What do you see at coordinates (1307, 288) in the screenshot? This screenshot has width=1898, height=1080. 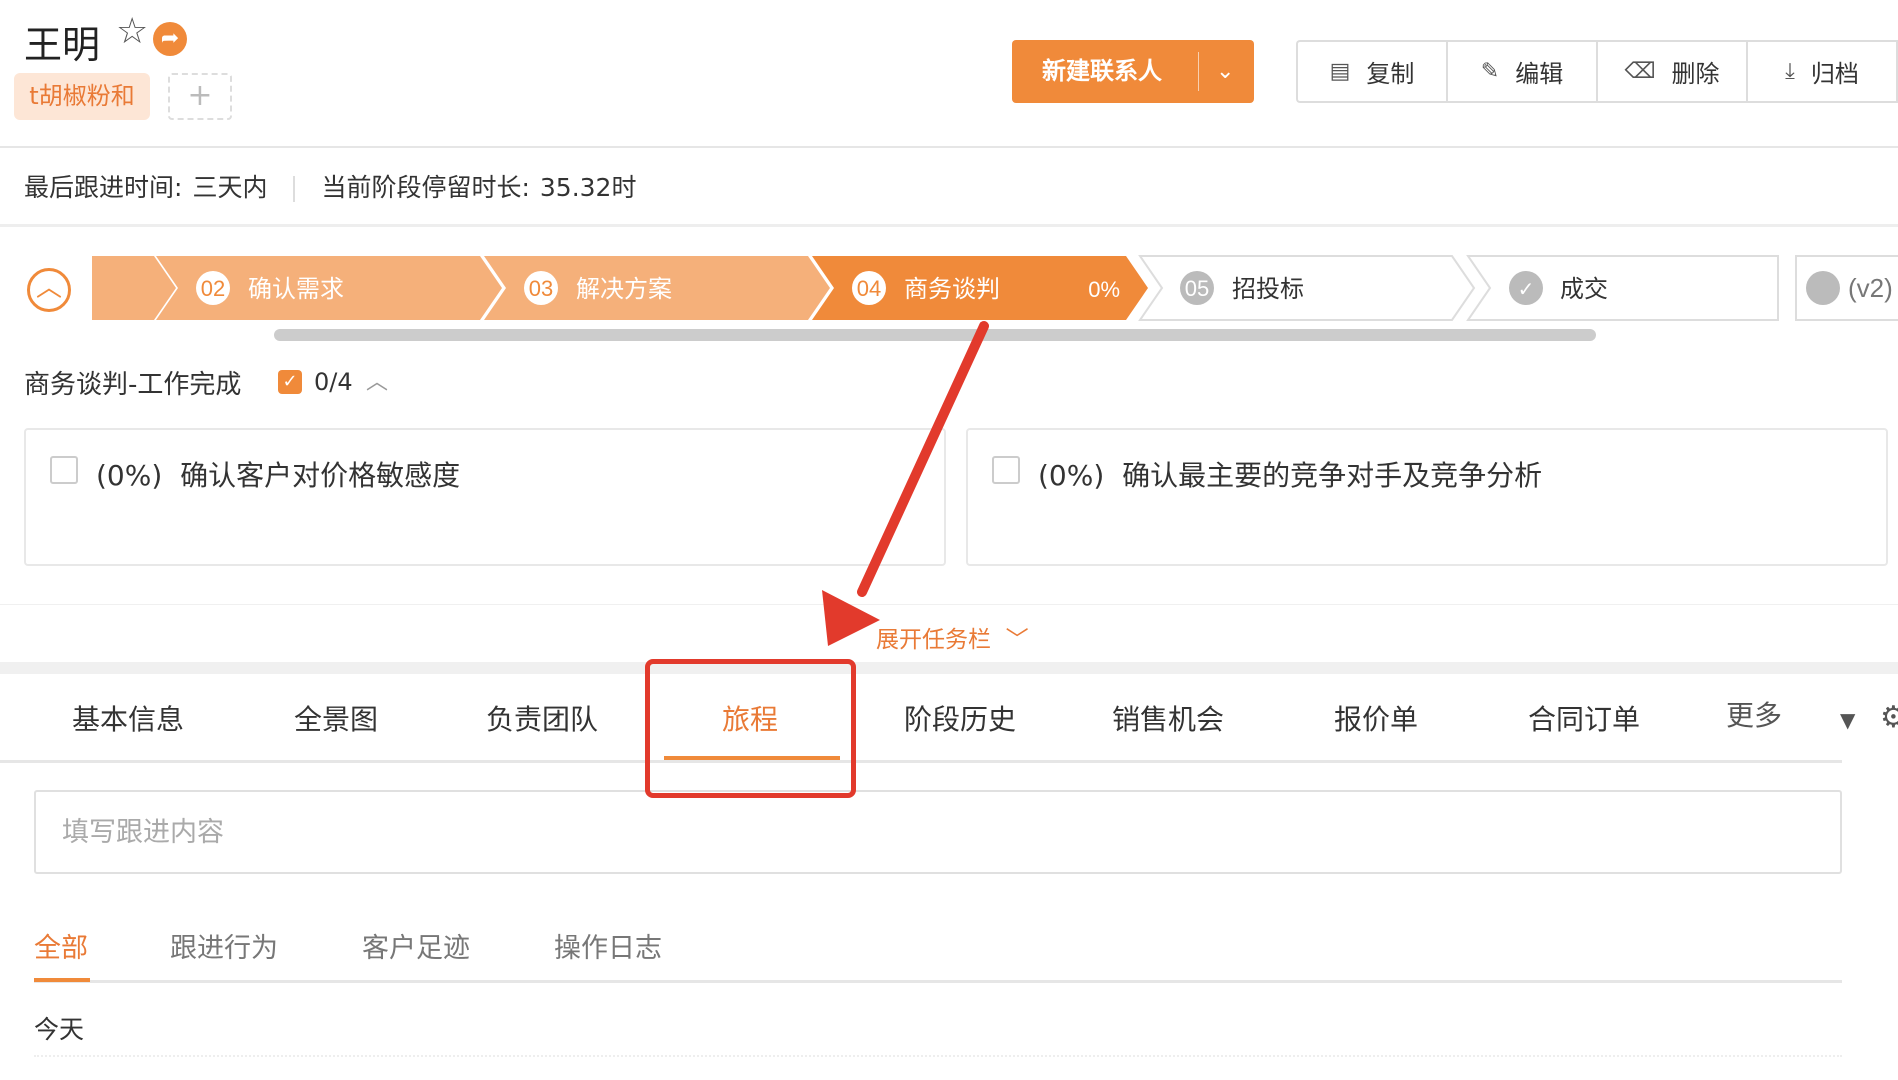 I see `stage-step-05: 05 招投标` at bounding box center [1307, 288].